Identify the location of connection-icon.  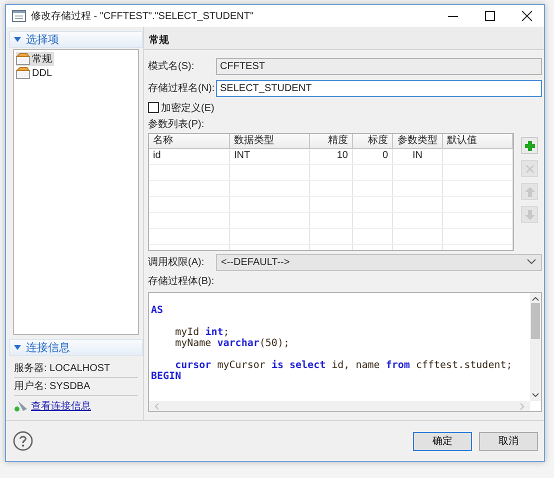
(21, 406).